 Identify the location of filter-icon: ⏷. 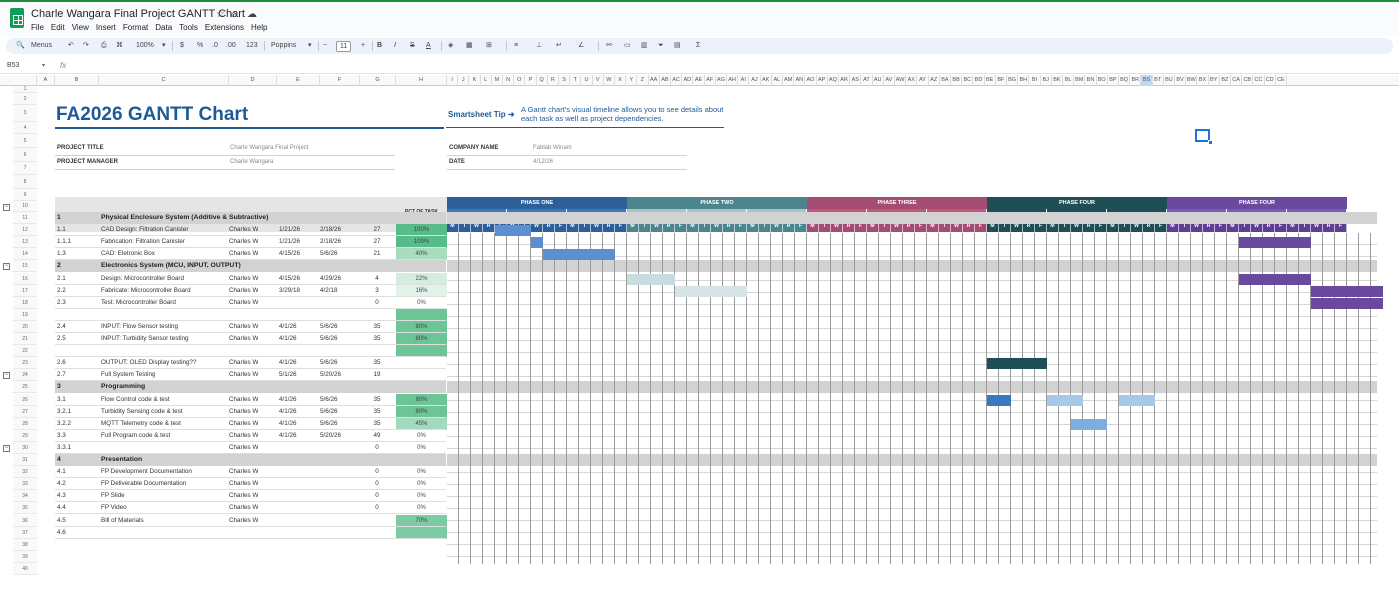
(661, 46).